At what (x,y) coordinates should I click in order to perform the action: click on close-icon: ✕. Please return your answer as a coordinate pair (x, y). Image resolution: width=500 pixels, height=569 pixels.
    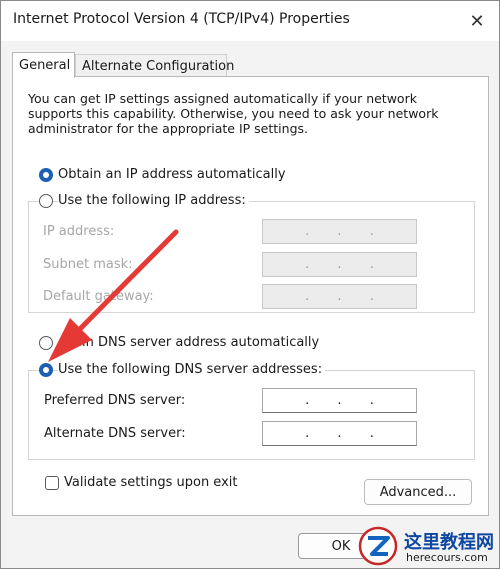
    Looking at the image, I should click on (477, 21).